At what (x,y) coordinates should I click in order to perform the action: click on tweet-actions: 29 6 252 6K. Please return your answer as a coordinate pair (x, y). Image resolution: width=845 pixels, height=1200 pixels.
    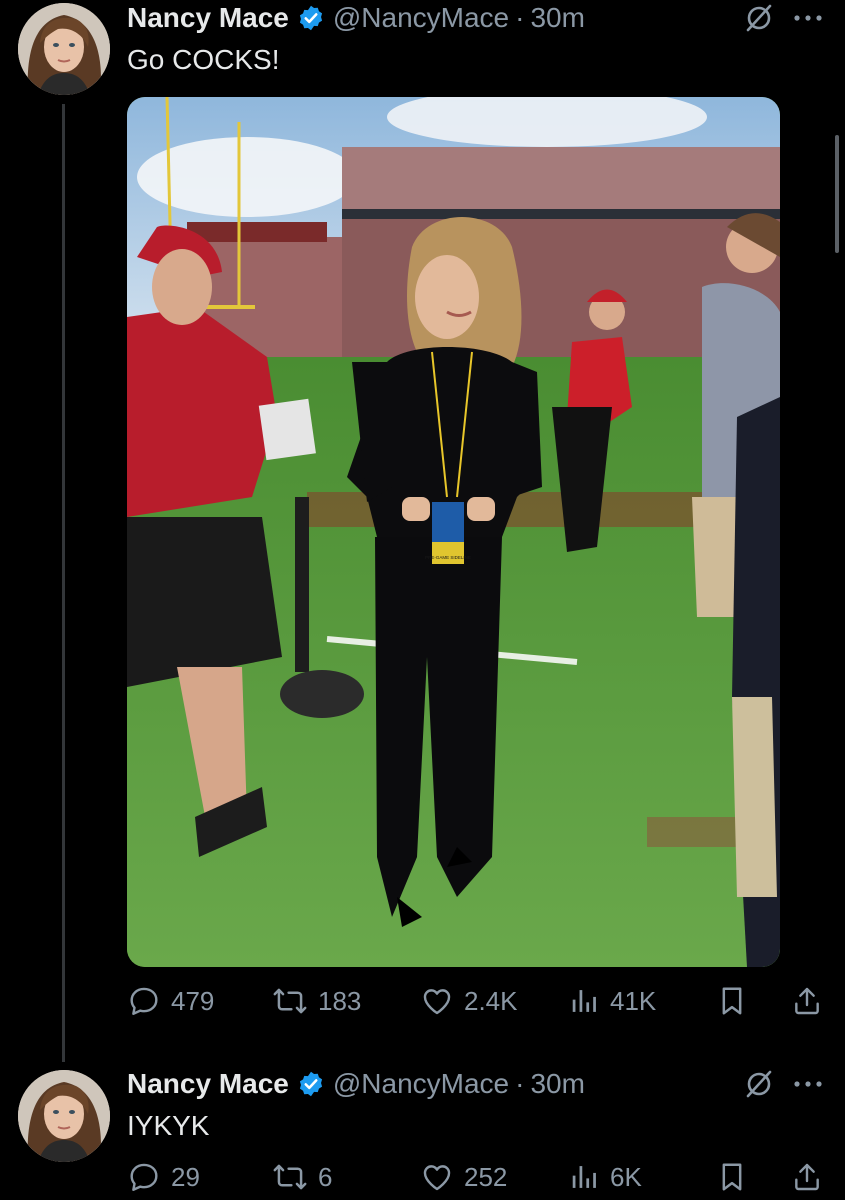
    Looking at the image, I should click on (477, 1180).